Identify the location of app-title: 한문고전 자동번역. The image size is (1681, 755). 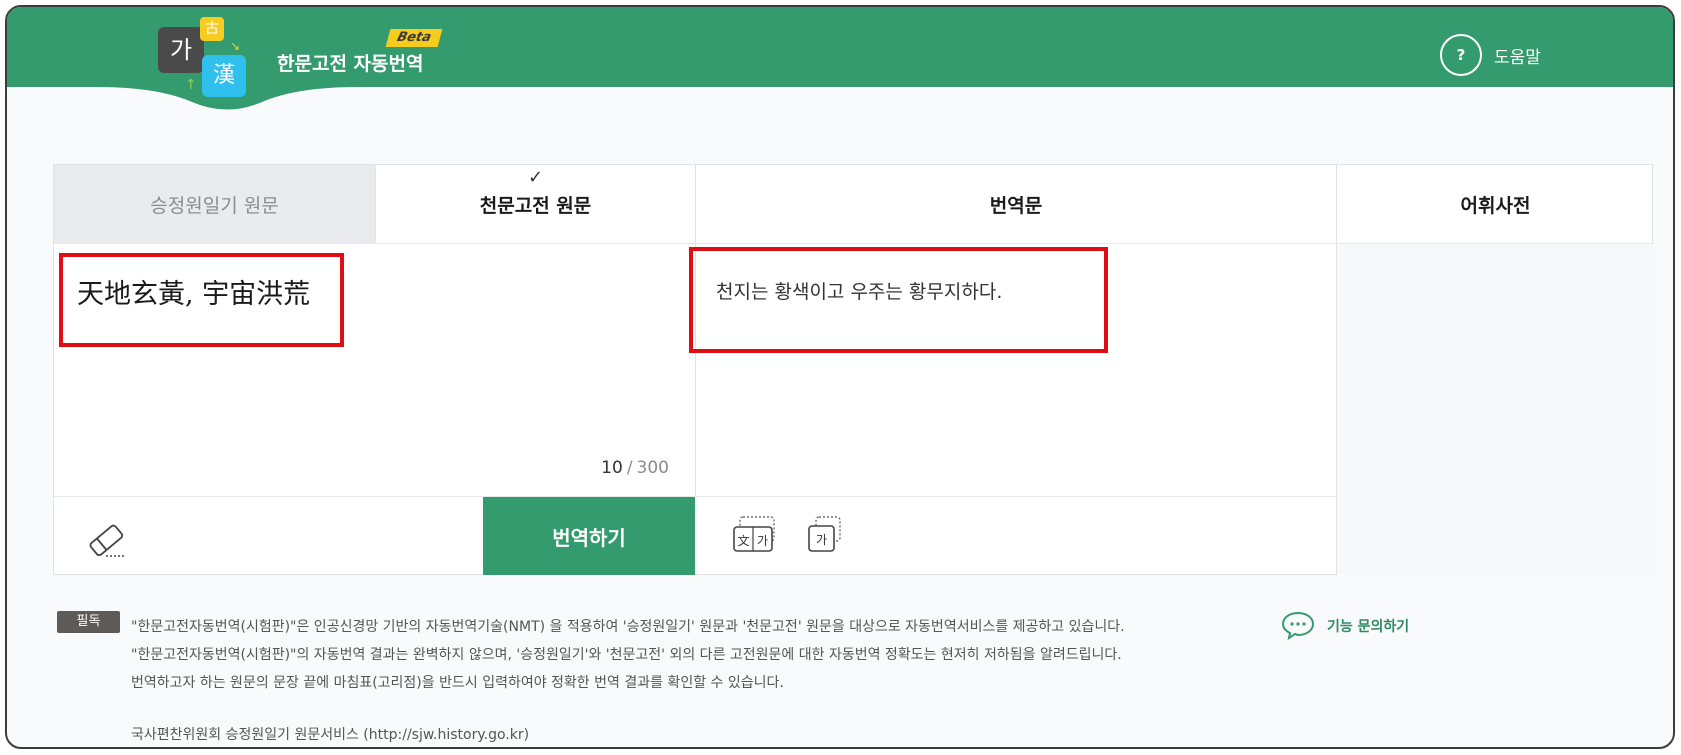
(350, 64).